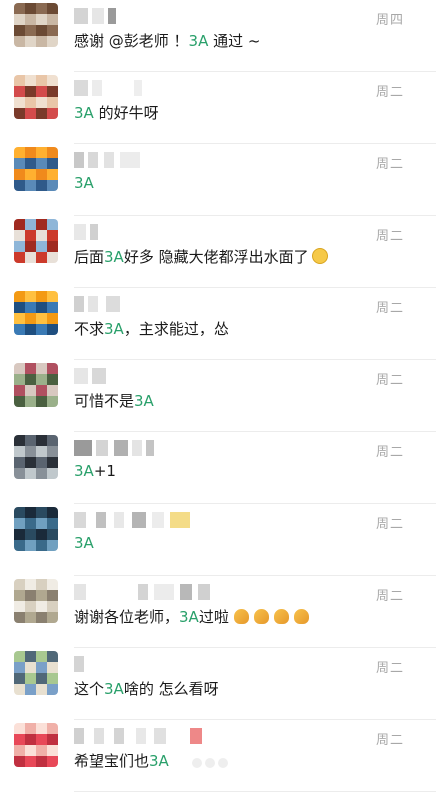 Image resolution: width=436 pixels, height=792 pixels. What do you see at coordinates (127, 617) in the screenshot?
I see `message-text: 谢谢各位老师，` at bounding box center [127, 617].